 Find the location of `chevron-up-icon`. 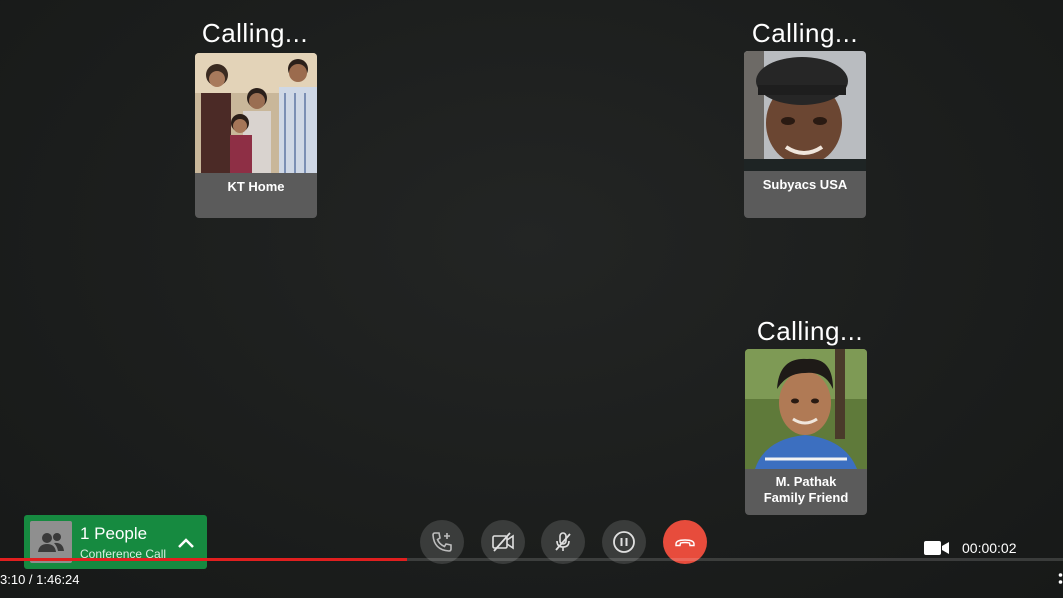

chevron-up-icon is located at coordinates (186, 543).